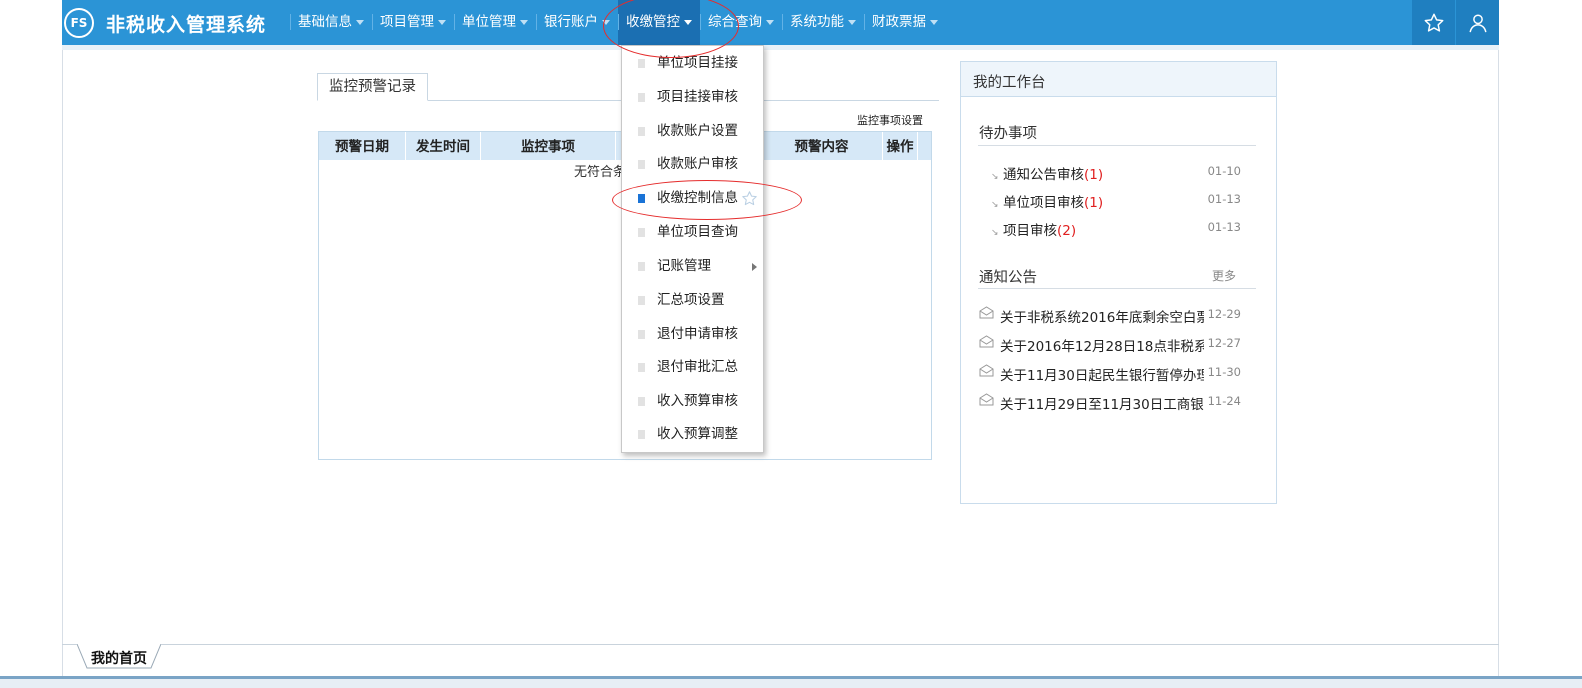 The width and height of the screenshot is (1582, 688). Describe the element at coordinates (1224, 372) in the screenshot. I see `notice-date: 11-30` at that location.